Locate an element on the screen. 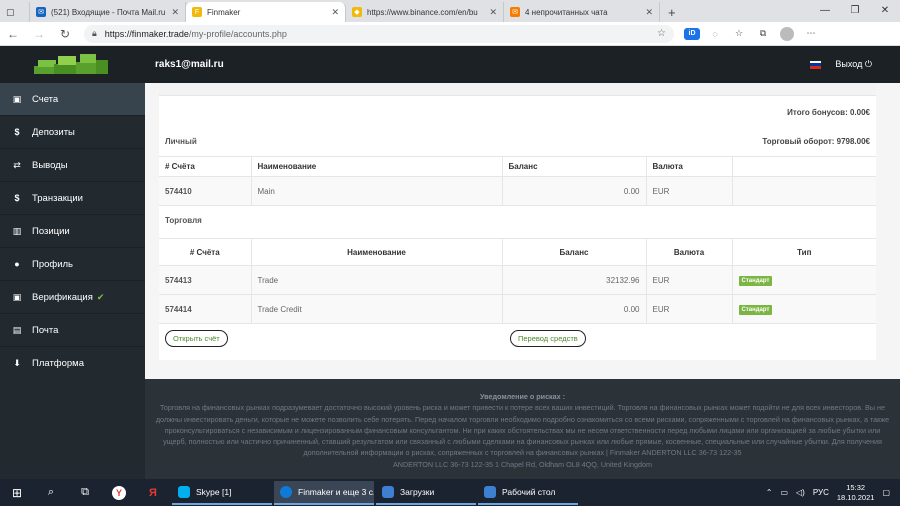  yandex-icon: Я is located at coordinates (153, 492).